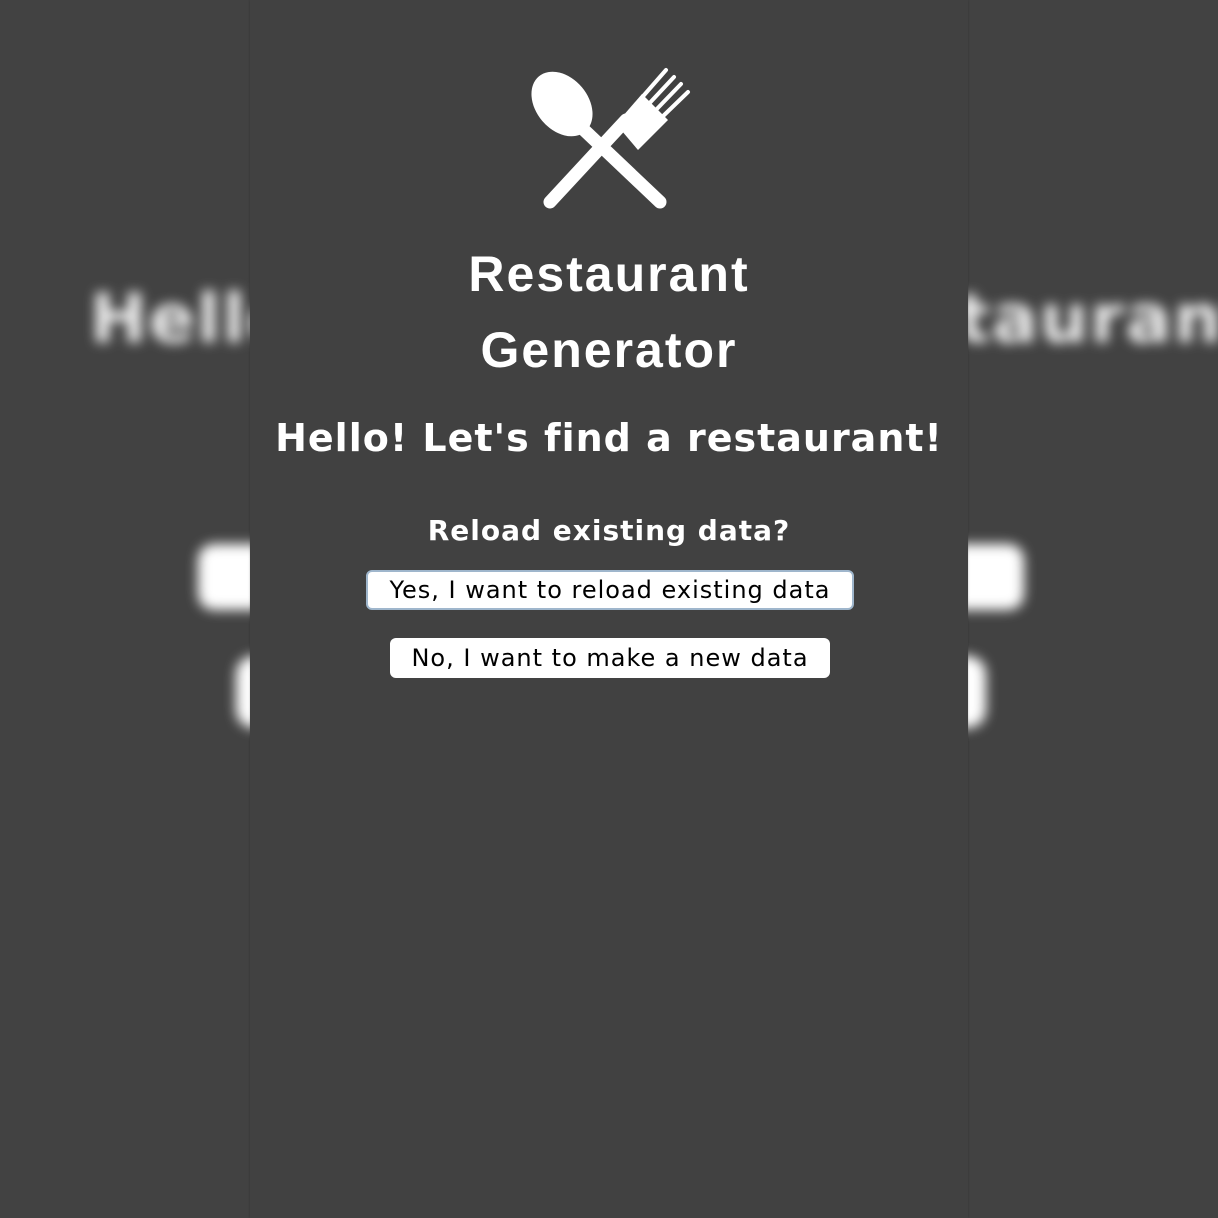 The image size is (1218, 1218). What do you see at coordinates (609, 530) in the screenshot?
I see `reload-question: Reload existing data?` at bounding box center [609, 530].